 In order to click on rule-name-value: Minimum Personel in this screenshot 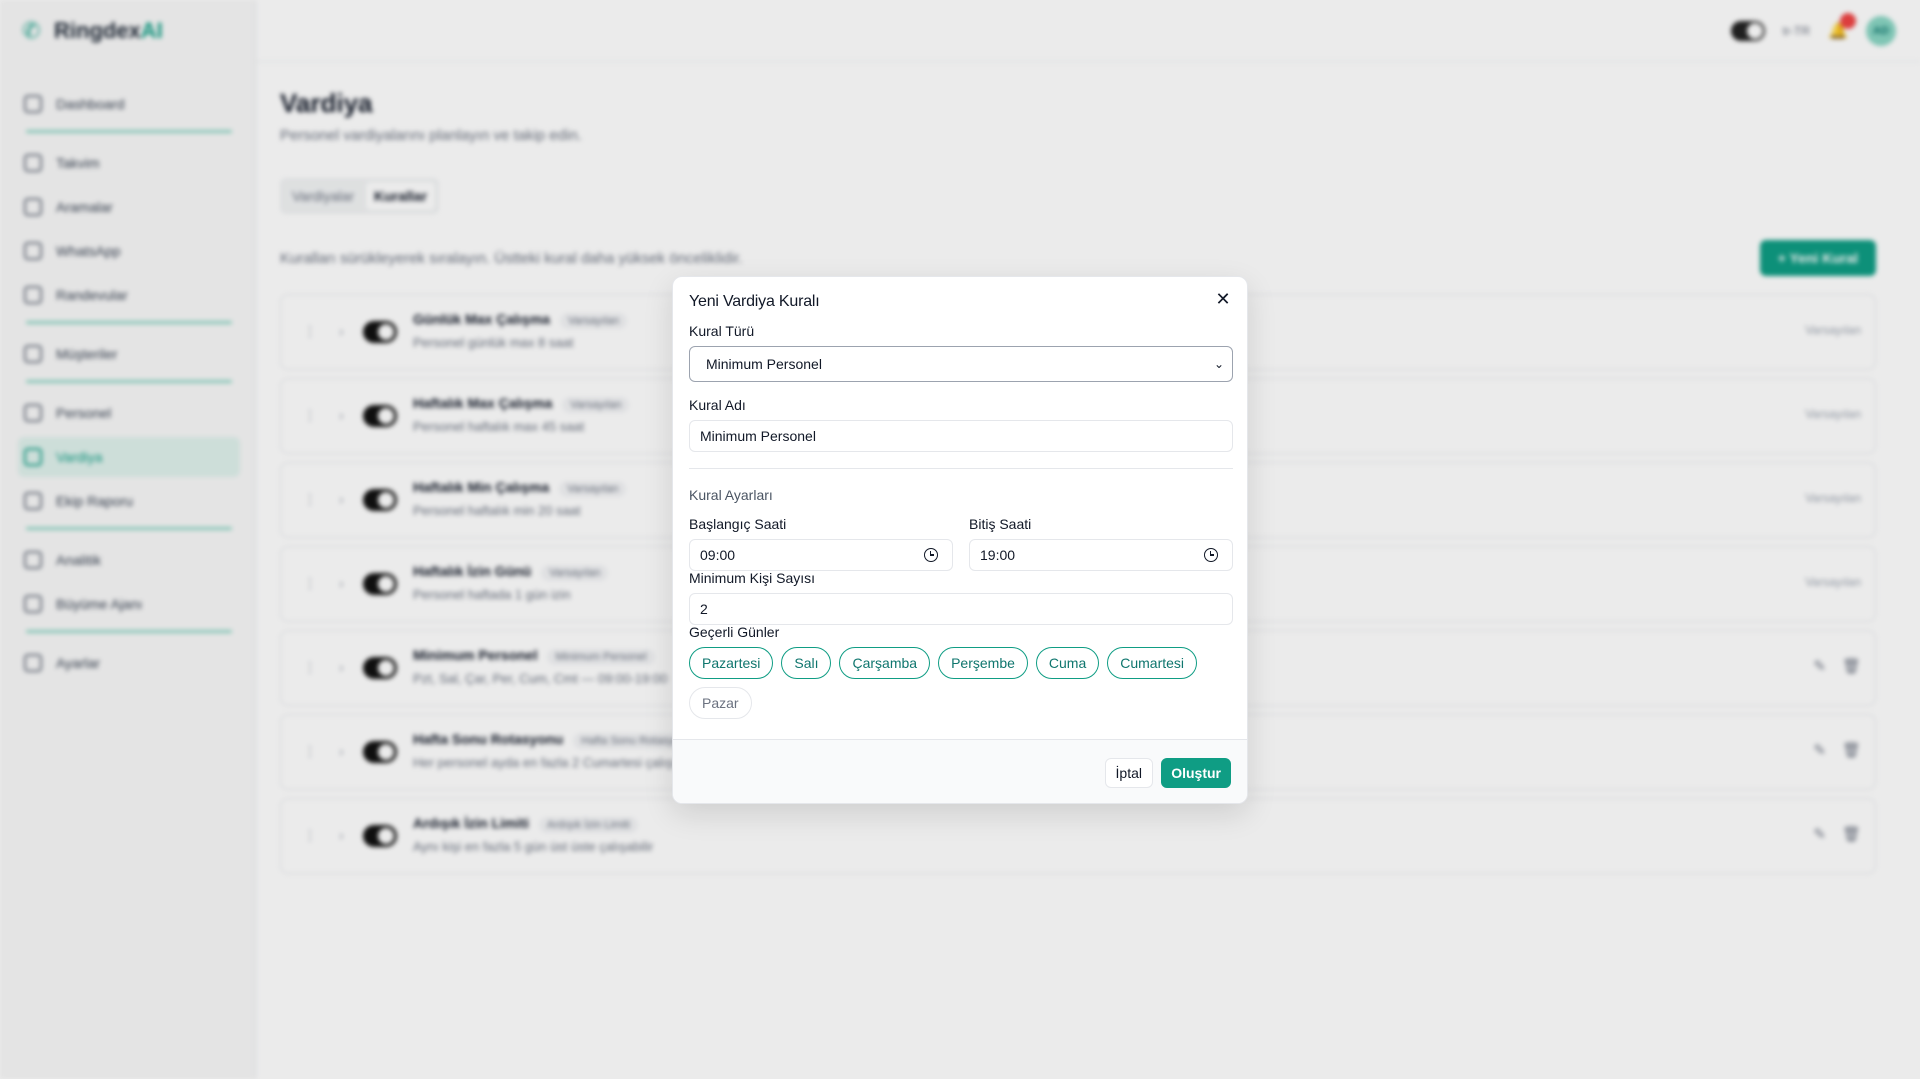, I will do `click(758, 436)`.